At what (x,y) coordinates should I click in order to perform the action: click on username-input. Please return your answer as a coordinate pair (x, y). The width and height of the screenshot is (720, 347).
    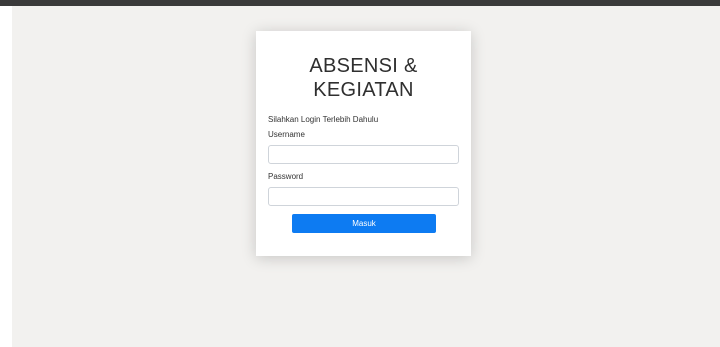
    Looking at the image, I should click on (363, 154).